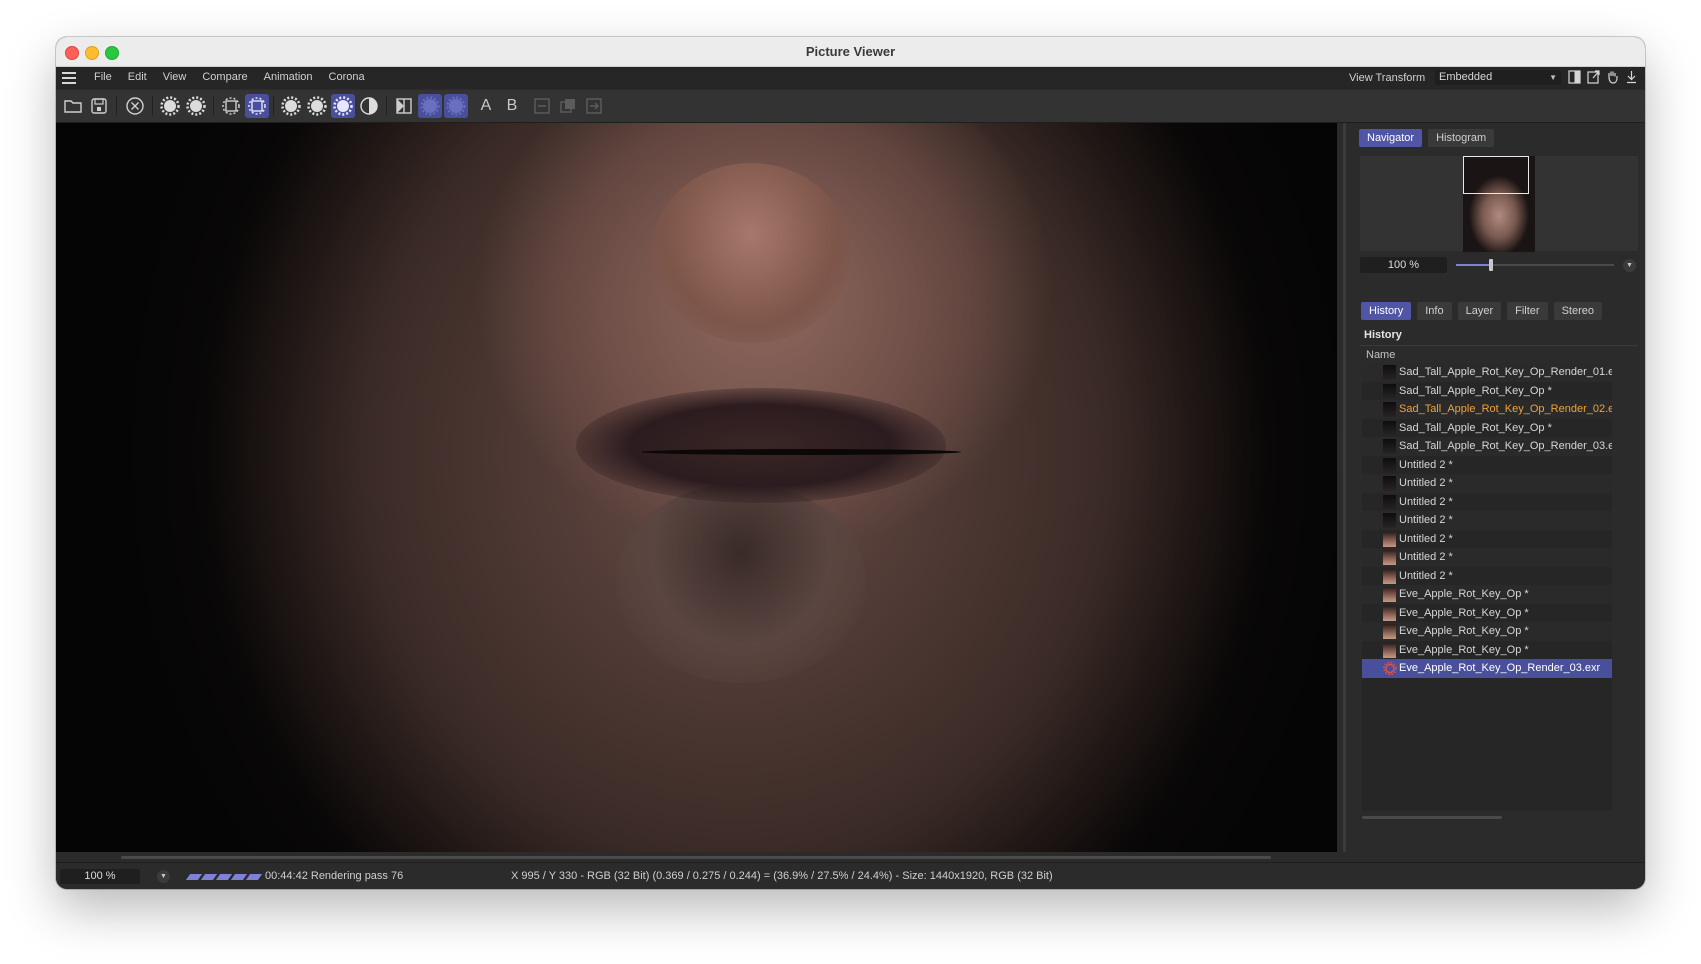 The height and width of the screenshot is (964, 1701). Describe the element at coordinates (1427, 138) in the screenshot. I see `navigator-tabs: Navigator Histogram` at that location.